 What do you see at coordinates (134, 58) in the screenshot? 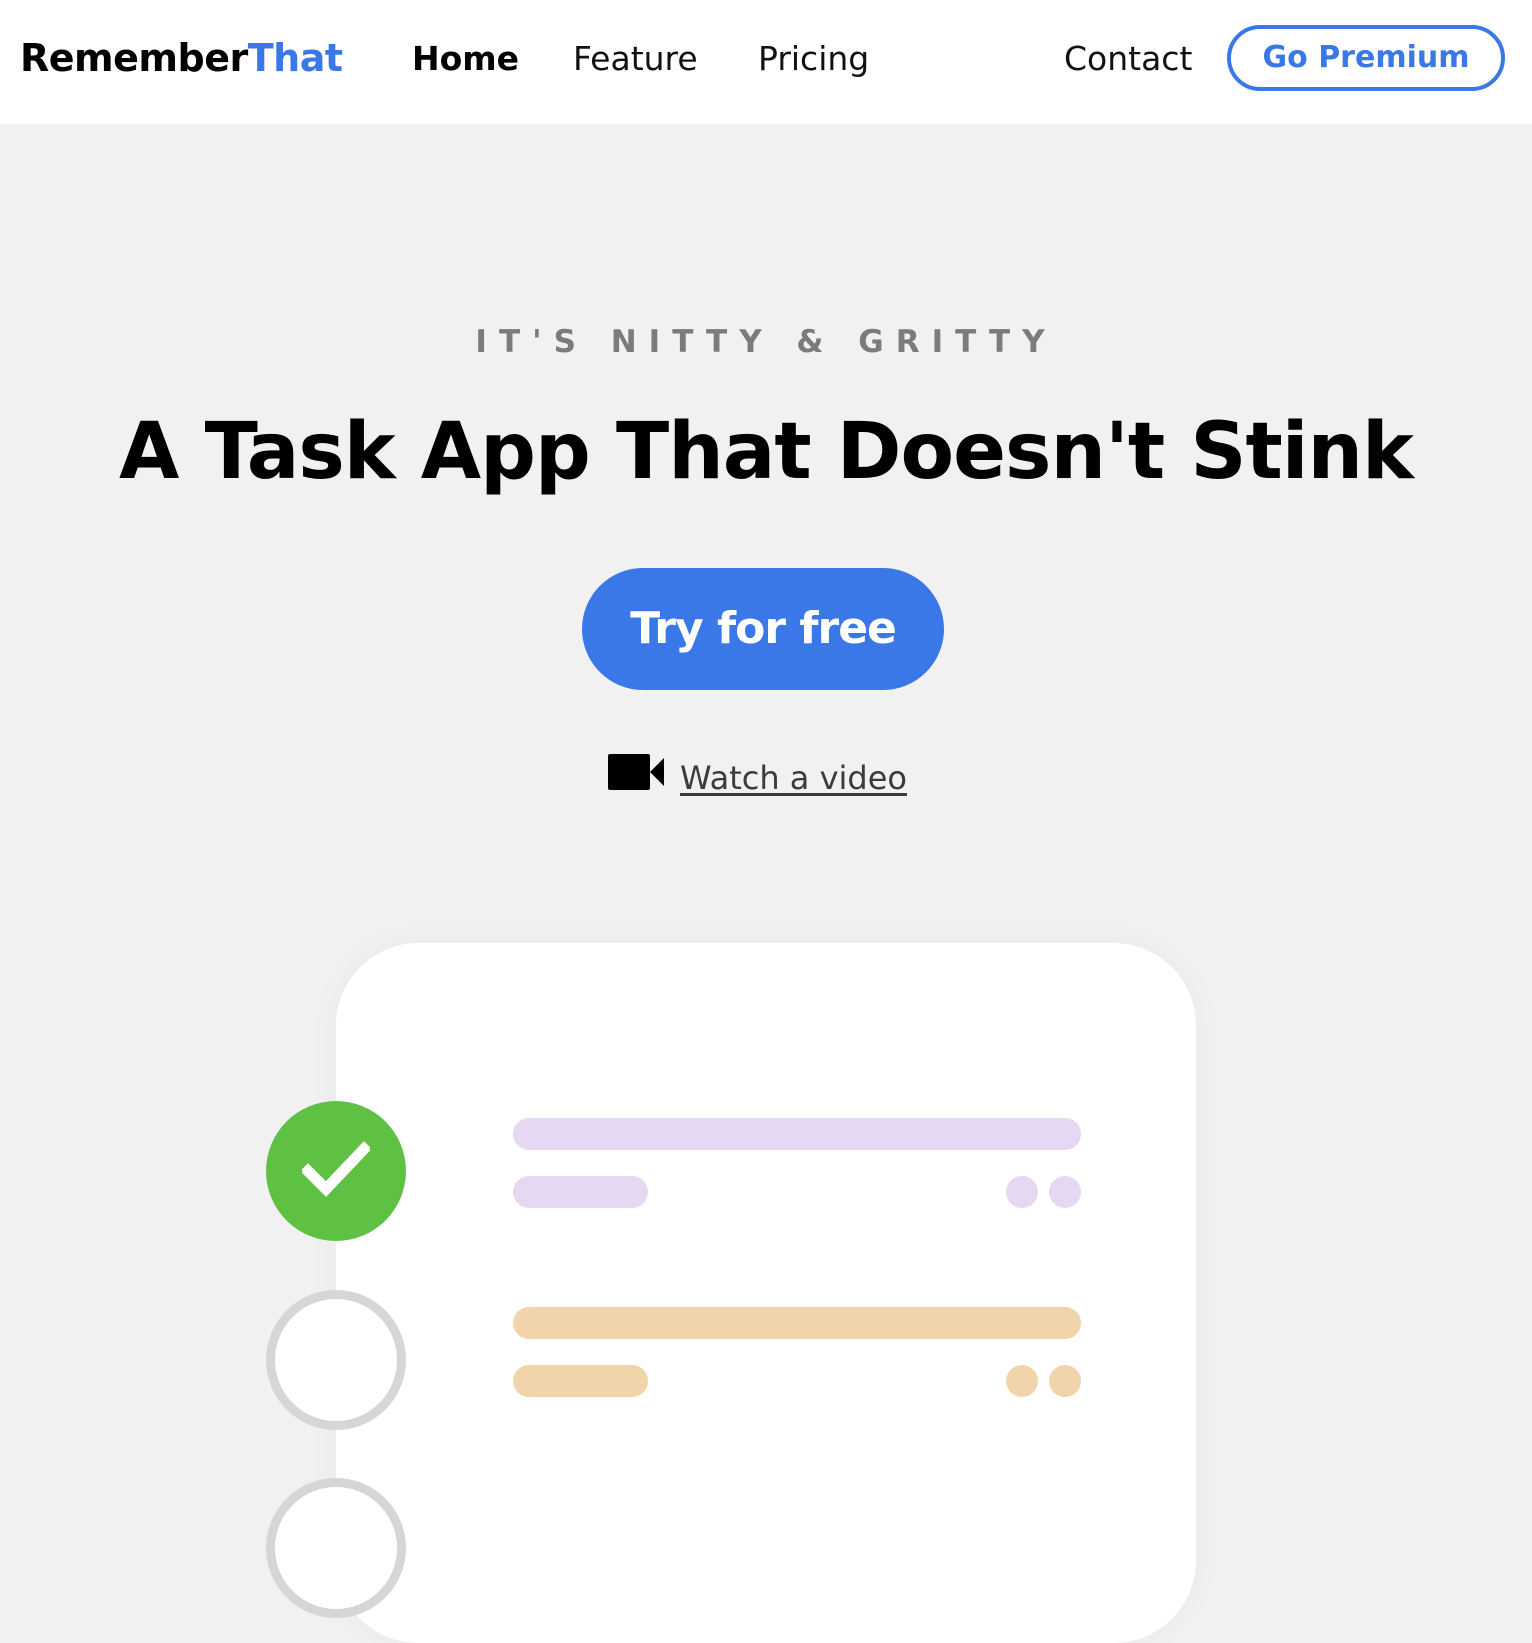
I see `logo-text-remember: Remember` at bounding box center [134, 58].